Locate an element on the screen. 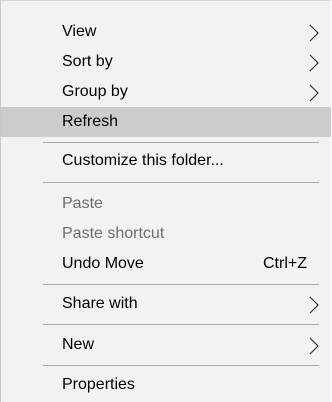 The height and width of the screenshot is (402, 332). menu-item-label: View is located at coordinates (79, 31).